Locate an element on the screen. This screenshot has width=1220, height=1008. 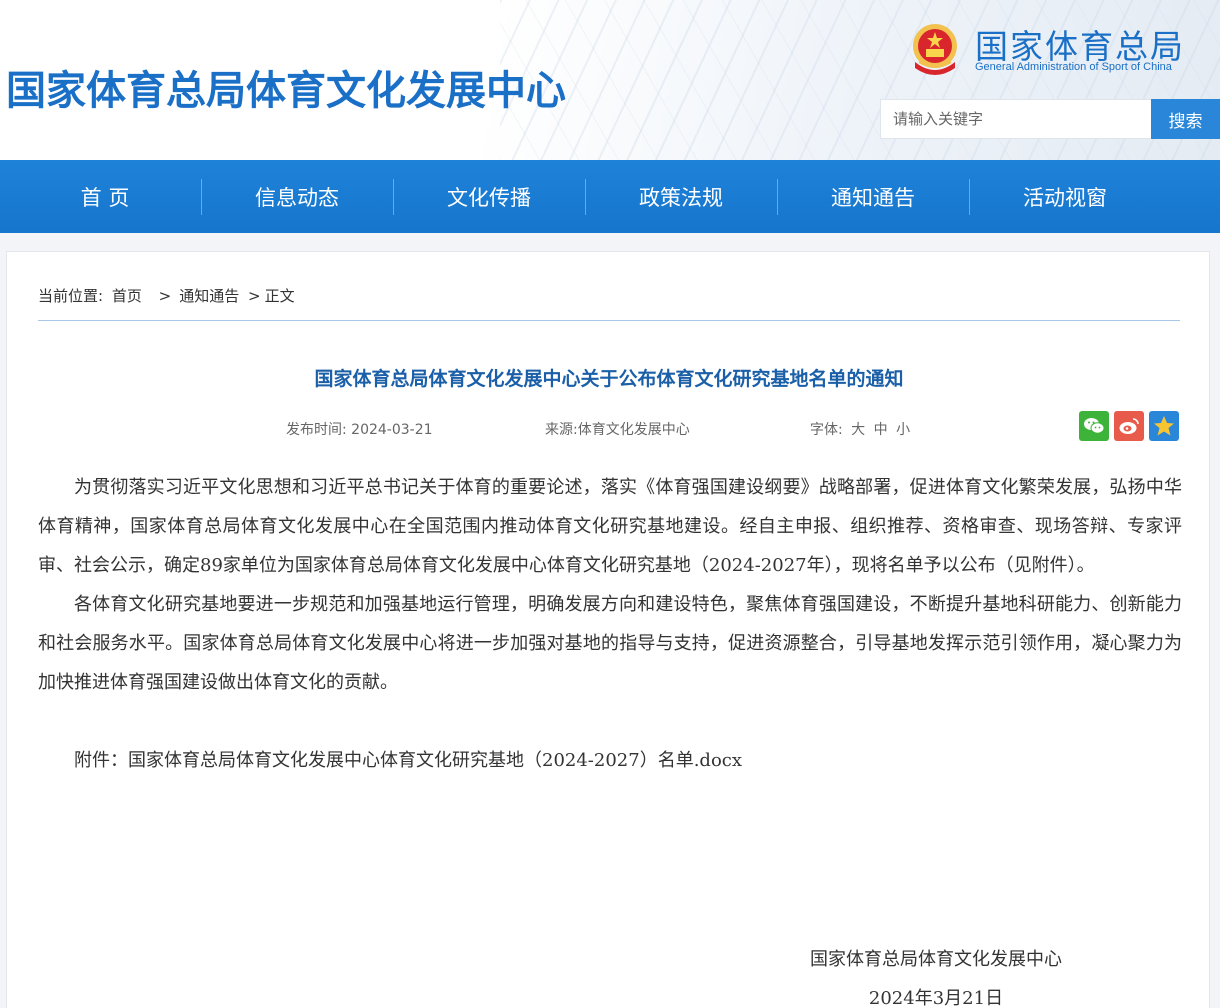
breadcrumb: 当前位置: 首页 > 通知通告 > 正文 is located at coordinates (168, 295).